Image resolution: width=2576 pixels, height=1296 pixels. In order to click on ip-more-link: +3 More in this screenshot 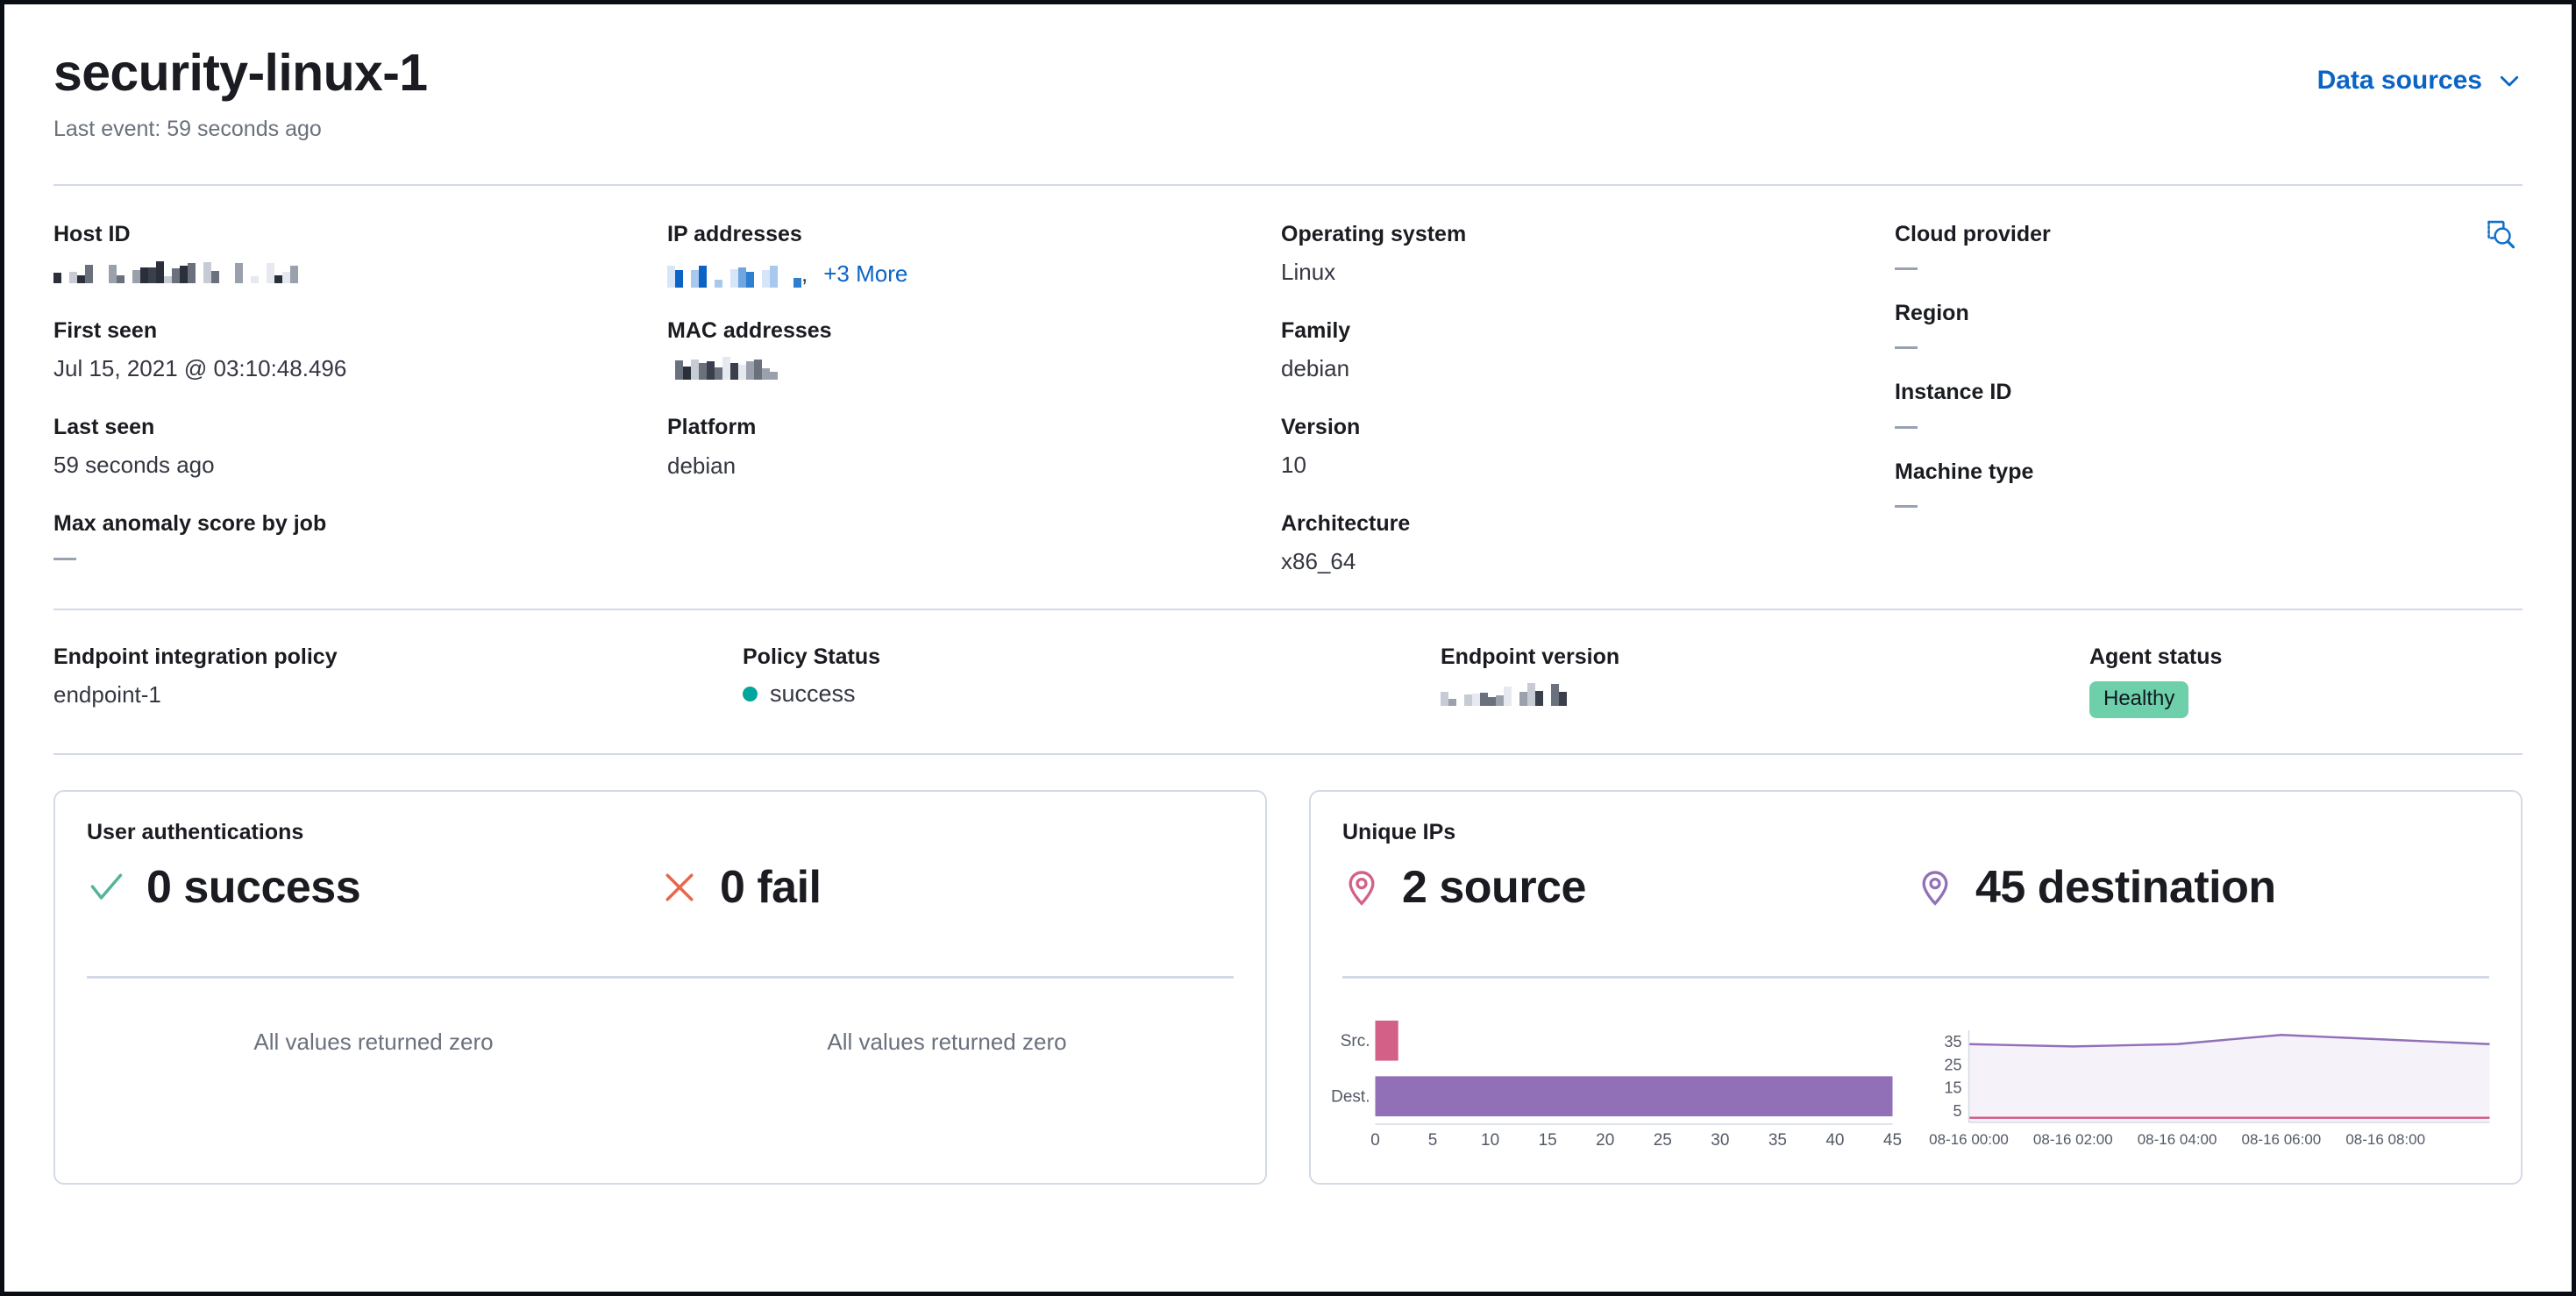, I will do `click(865, 274)`.